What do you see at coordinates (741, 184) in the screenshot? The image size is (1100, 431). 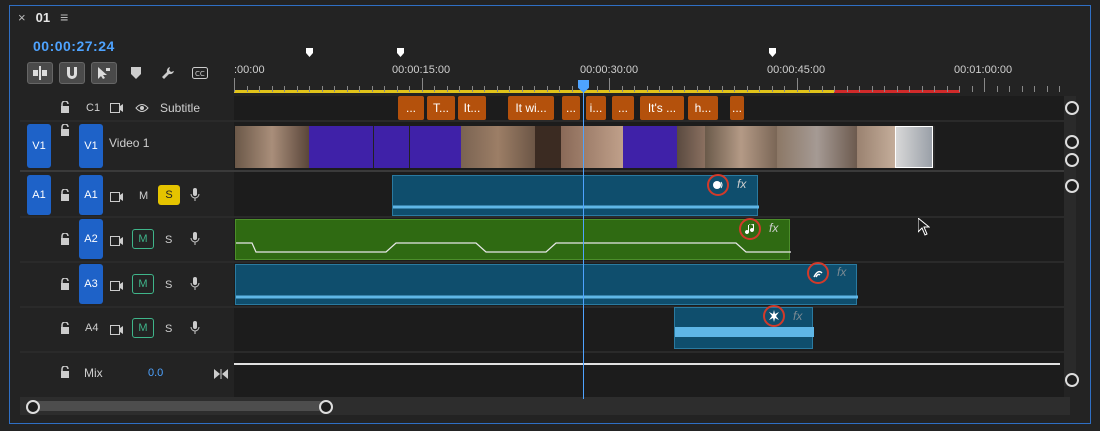 I see `fx-badge-a1: fx` at bounding box center [741, 184].